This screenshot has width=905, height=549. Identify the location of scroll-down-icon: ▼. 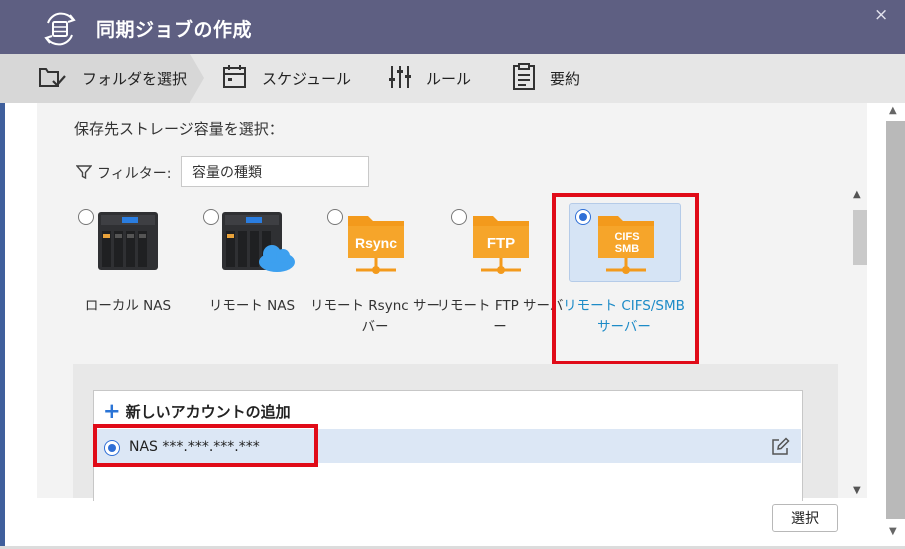
(857, 490).